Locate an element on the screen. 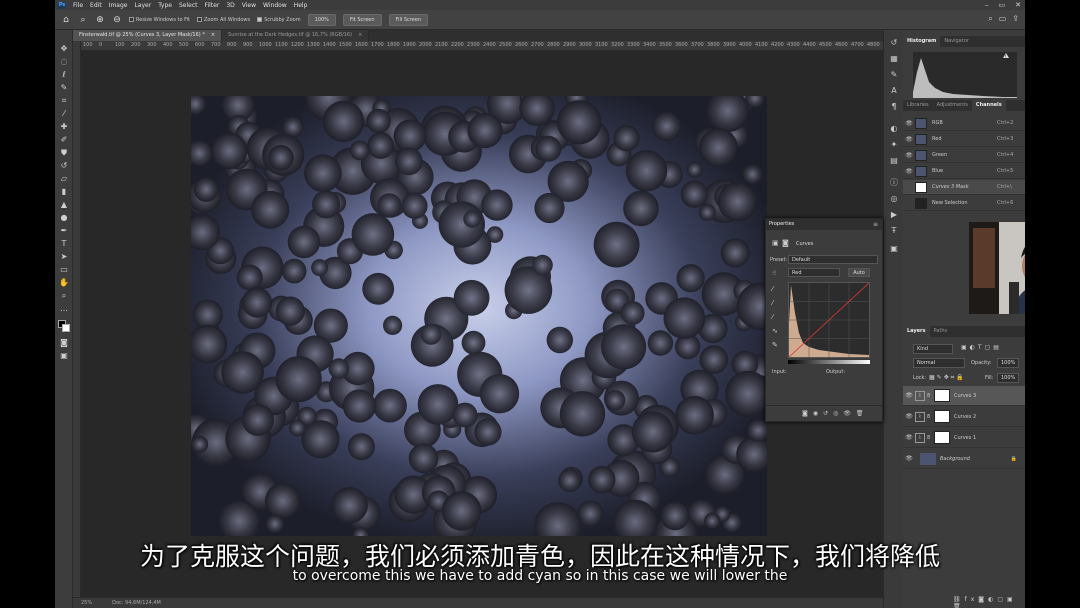 Image resolution: width=1080 pixels, height=608 pixels. tab-libraries: Libraries is located at coordinates (918, 105).